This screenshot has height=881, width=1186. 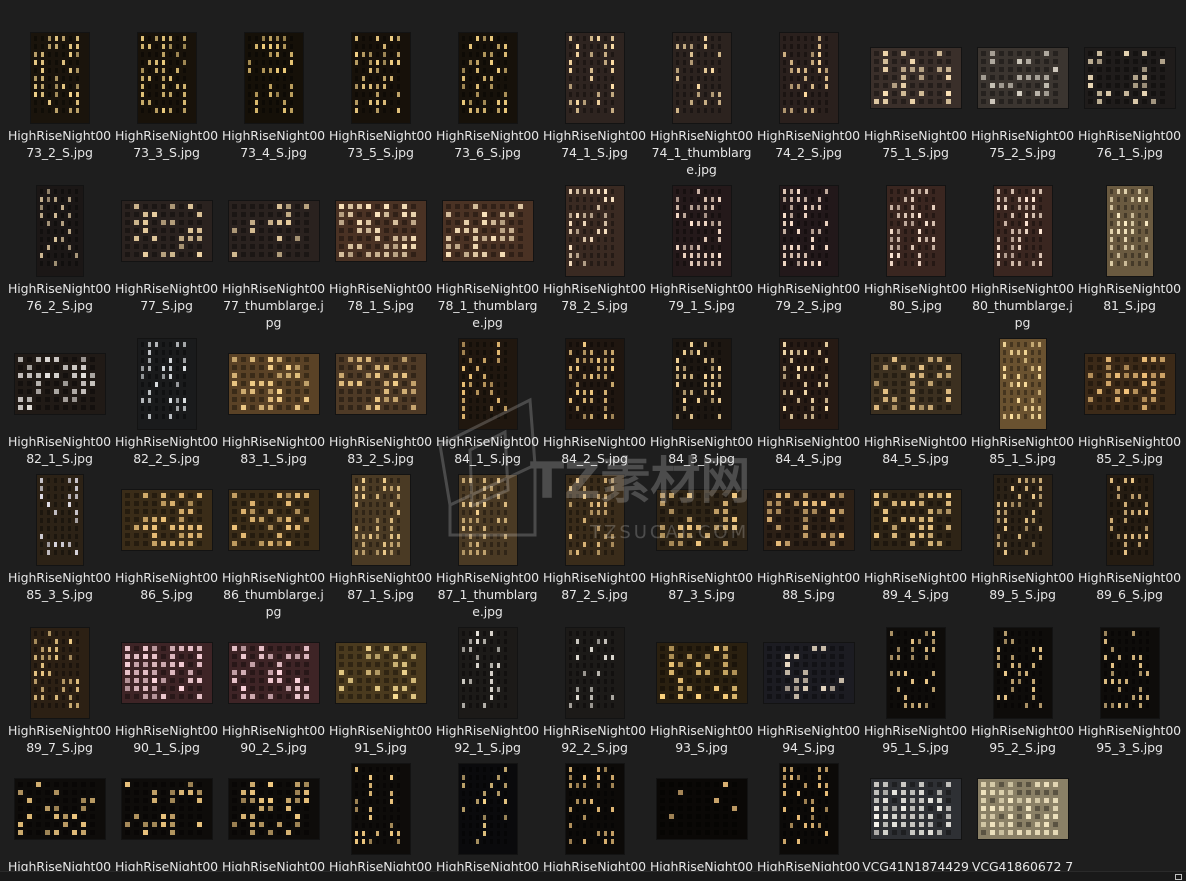 What do you see at coordinates (915, 100) in the screenshot?
I see `file-tile: HighRiseNight0075_1_S.jpg` at bounding box center [915, 100].